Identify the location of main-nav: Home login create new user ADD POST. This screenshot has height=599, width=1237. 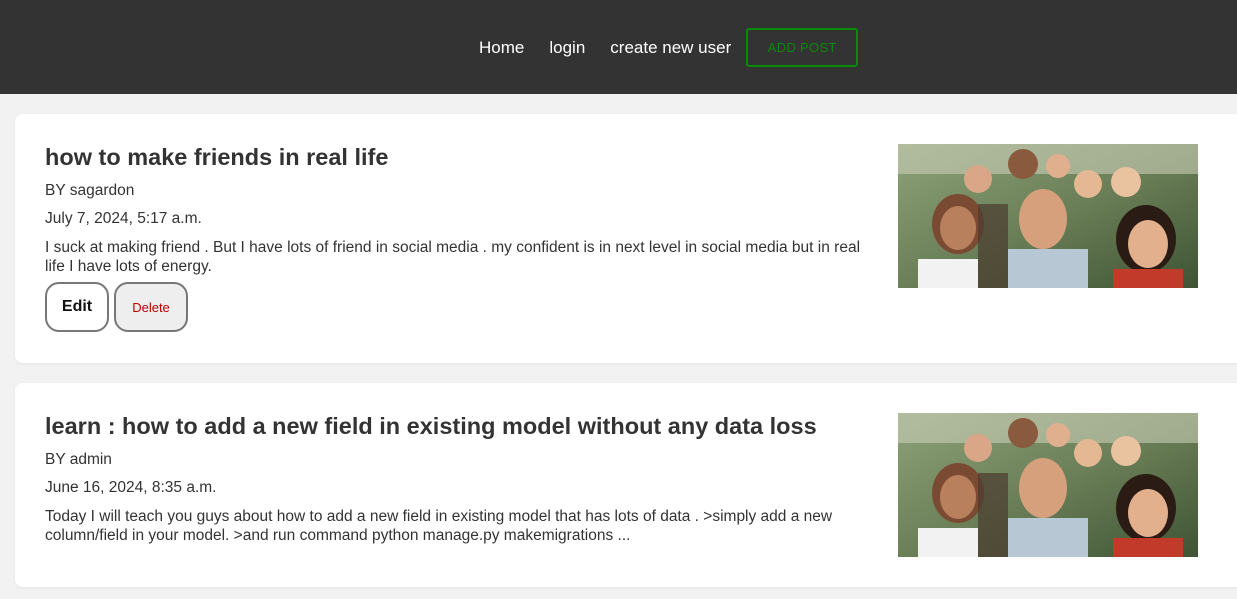
(669, 47).